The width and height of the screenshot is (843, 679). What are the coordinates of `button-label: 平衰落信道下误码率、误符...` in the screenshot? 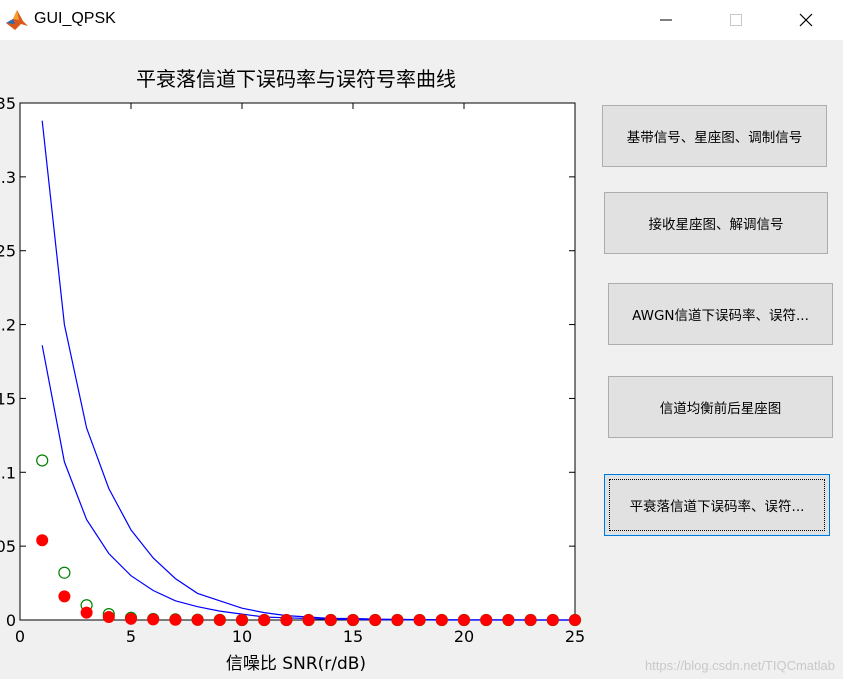 It's located at (717, 507).